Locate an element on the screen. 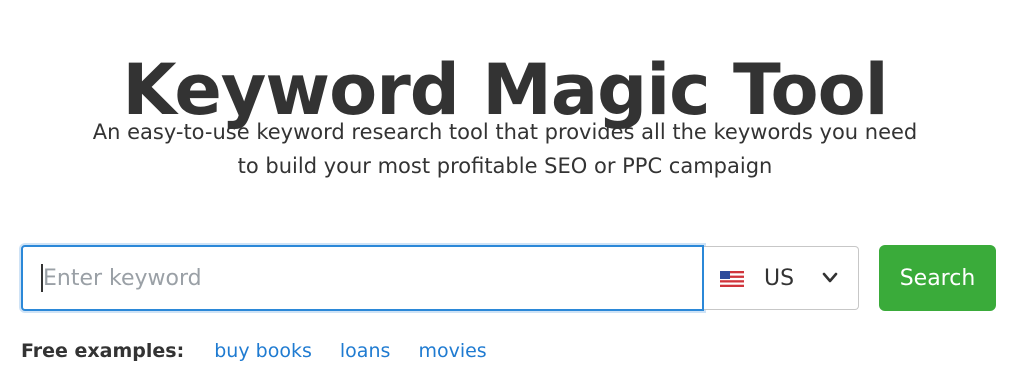 This screenshot has height=372, width=1010. country-code: US is located at coordinates (779, 278).